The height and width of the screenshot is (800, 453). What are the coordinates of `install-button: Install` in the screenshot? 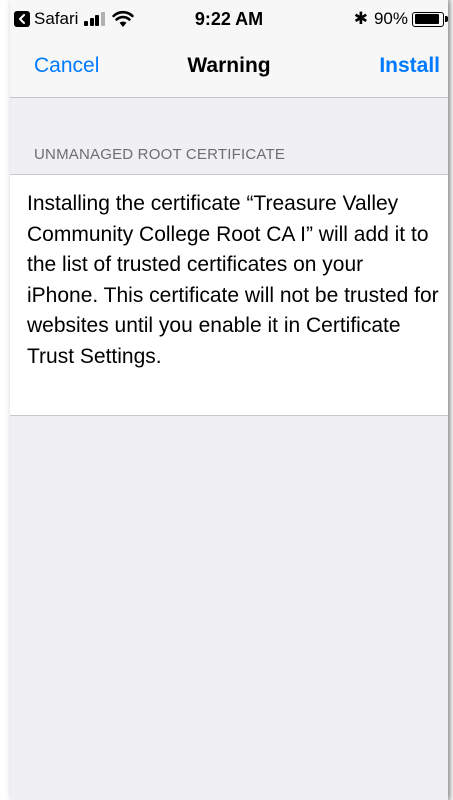 It's located at (409, 66).